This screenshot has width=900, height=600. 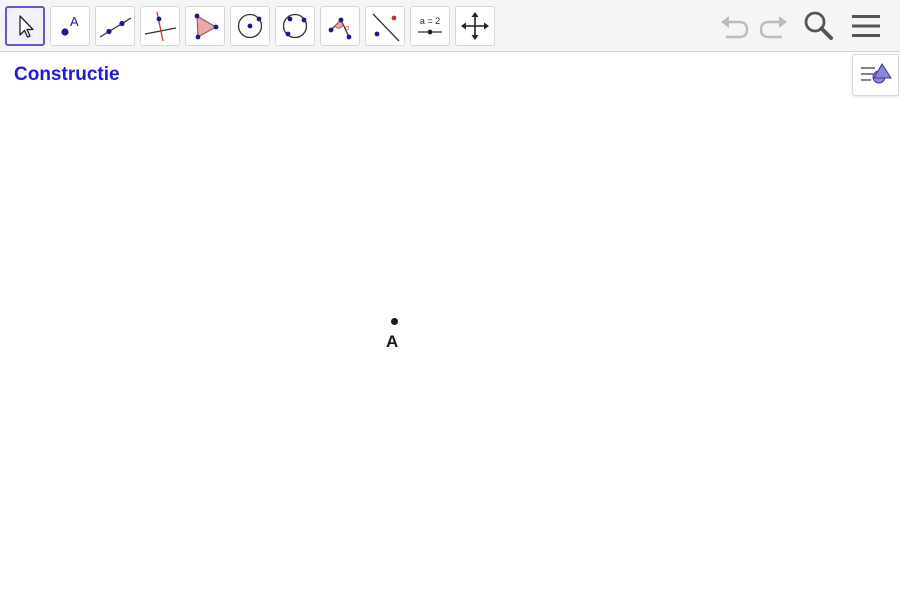 I want to click on angle-icon: α, so click(x=340, y=28).